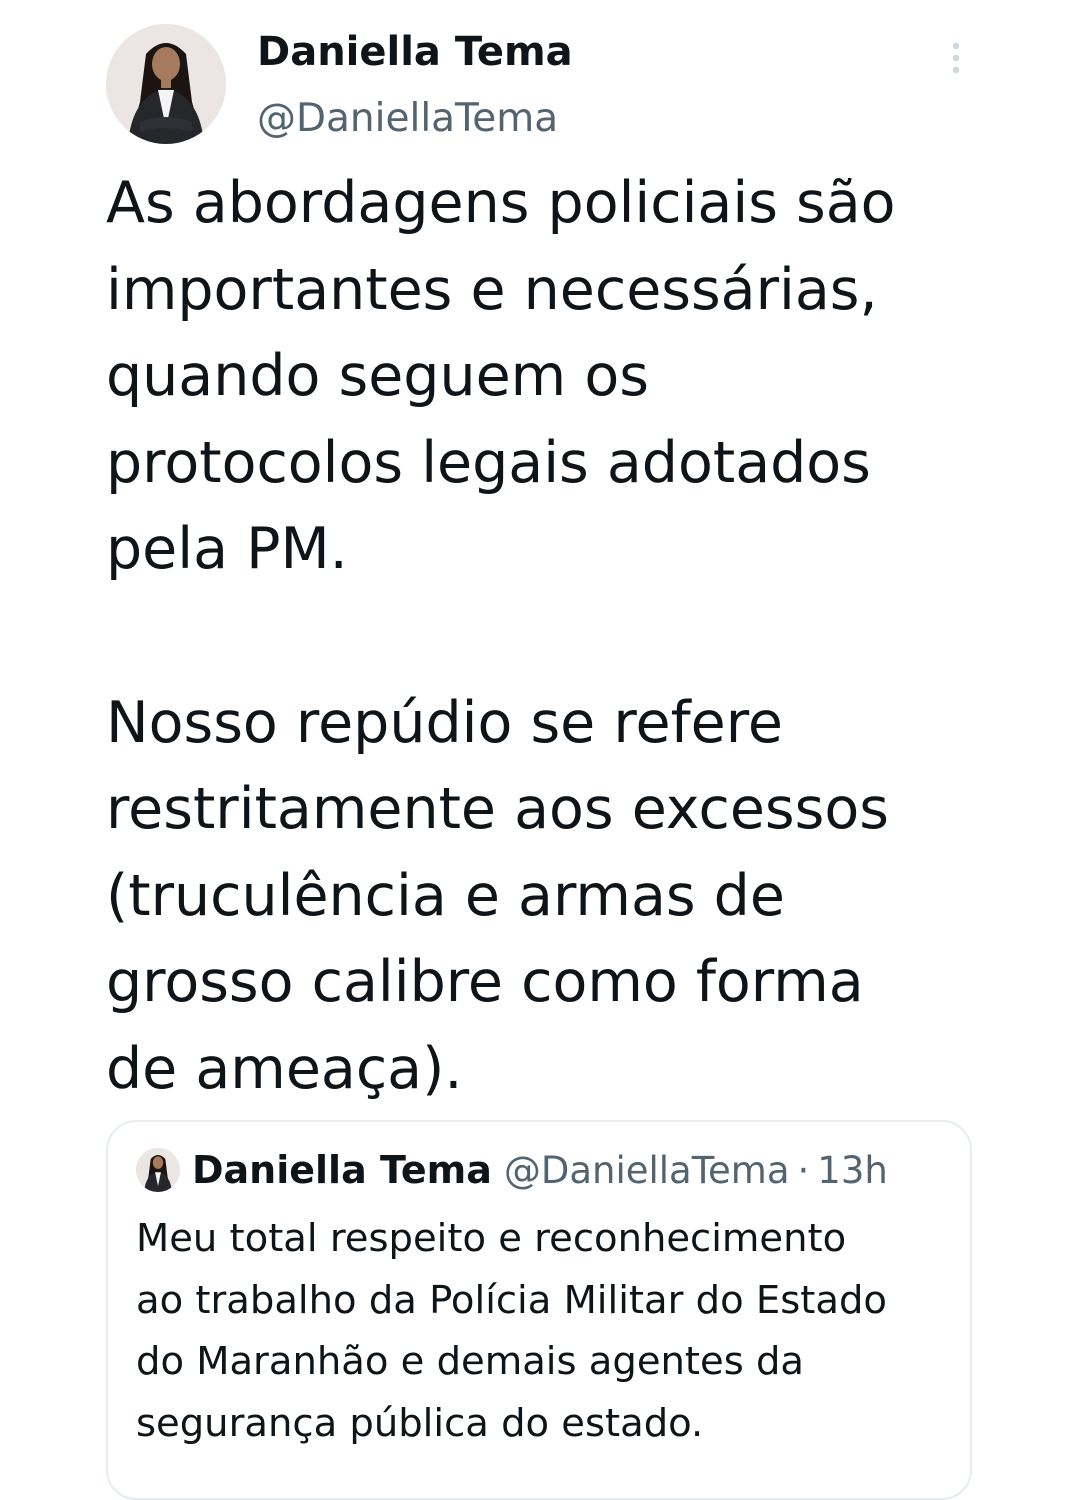 The height and width of the screenshot is (1500, 1080). What do you see at coordinates (470, 1361) in the screenshot?
I see `quoted-line: do Maranhão e demais agentes da` at bounding box center [470, 1361].